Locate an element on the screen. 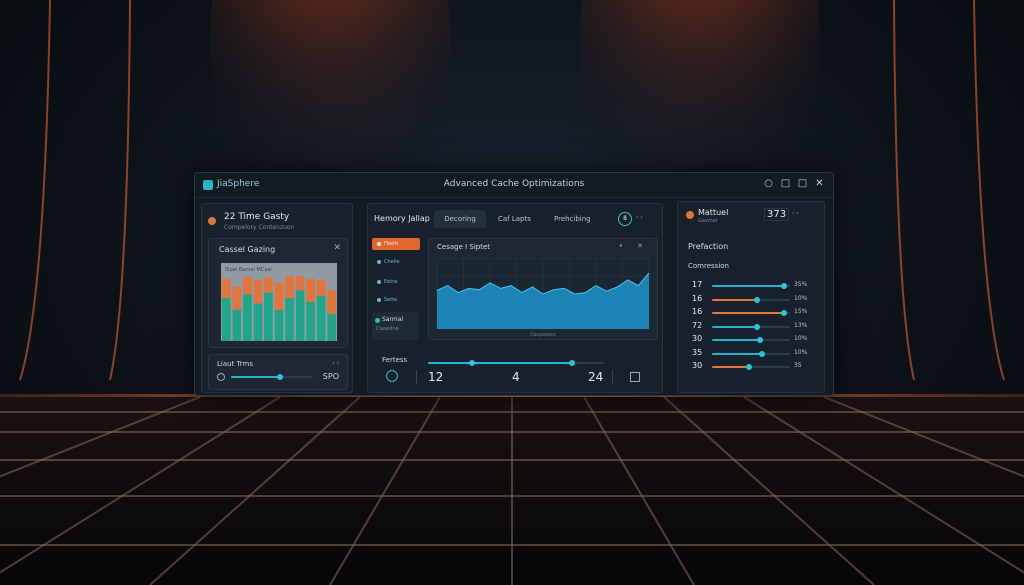  close-button: ✕ is located at coordinates (819, 184).